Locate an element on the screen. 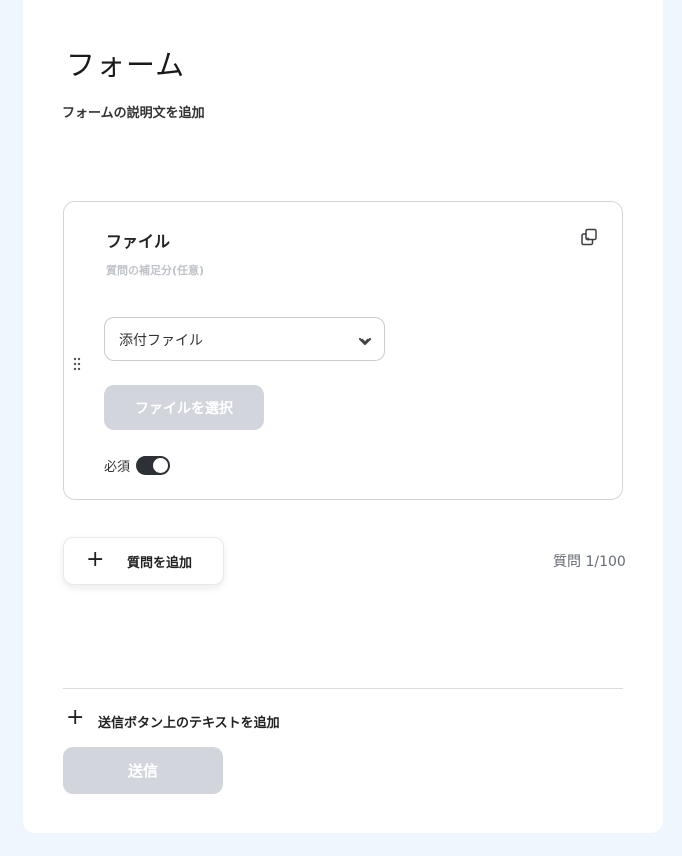 The width and height of the screenshot is (682, 856). add-question-button: + 質問を追加 is located at coordinates (143, 561).